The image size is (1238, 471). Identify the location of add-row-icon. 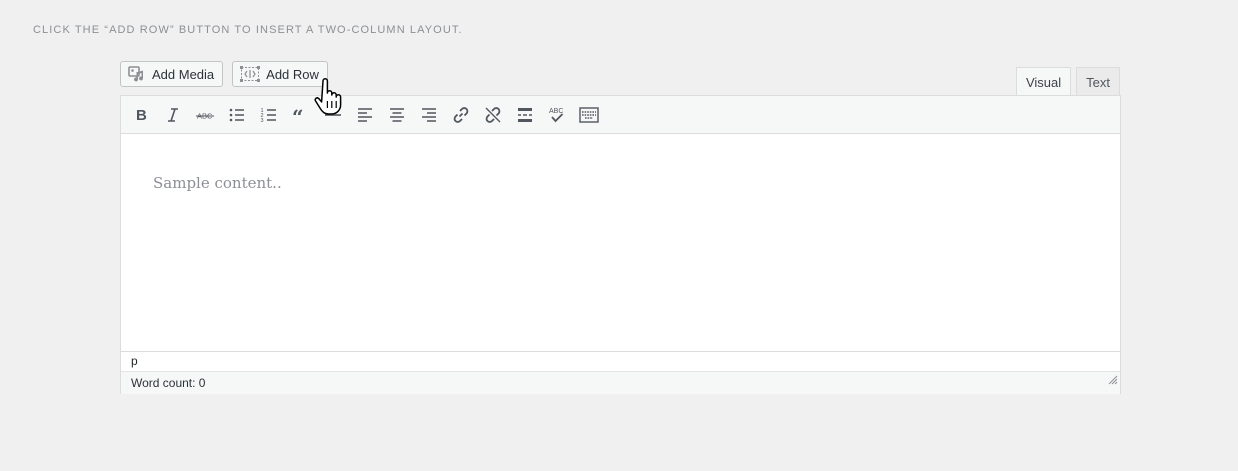
(250, 74).